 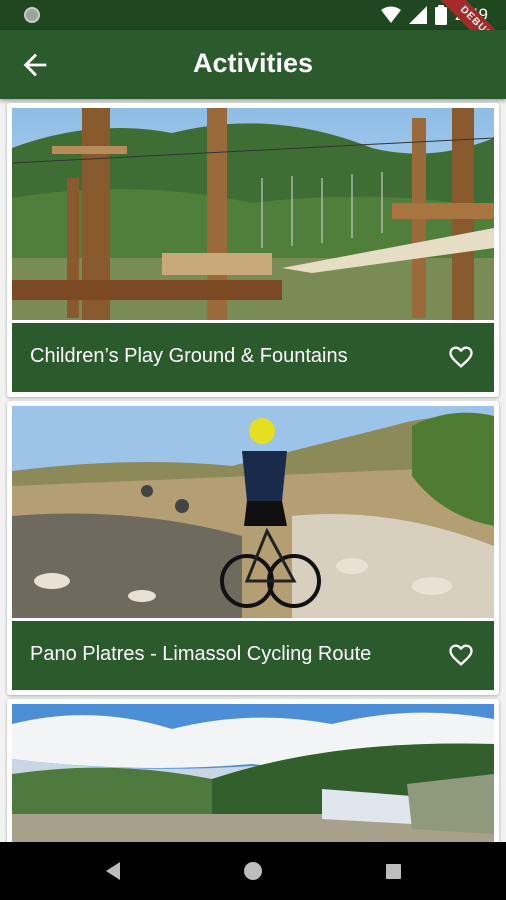 I want to click on system-nav-bar, so click(x=253, y=871).